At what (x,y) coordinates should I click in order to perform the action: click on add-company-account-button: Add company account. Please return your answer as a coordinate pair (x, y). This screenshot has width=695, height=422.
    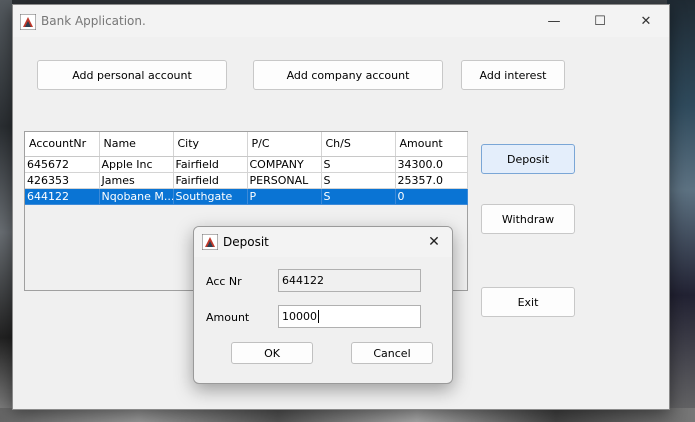
    Looking at the image, I should click on (348, 75).